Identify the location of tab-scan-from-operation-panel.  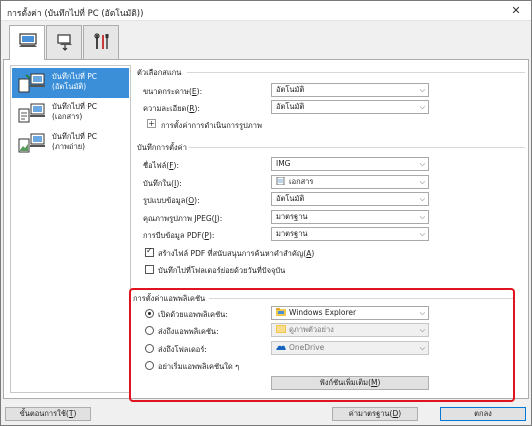
(27, 42).